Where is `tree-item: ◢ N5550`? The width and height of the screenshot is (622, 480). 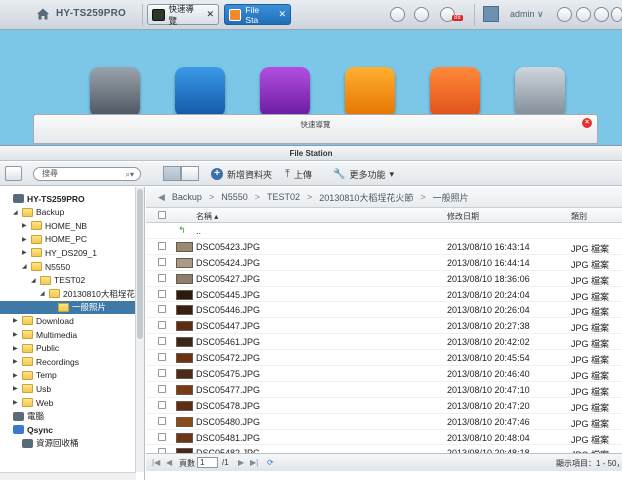 tree-item: ◢ N5550 is located at coordinates (68, 266).